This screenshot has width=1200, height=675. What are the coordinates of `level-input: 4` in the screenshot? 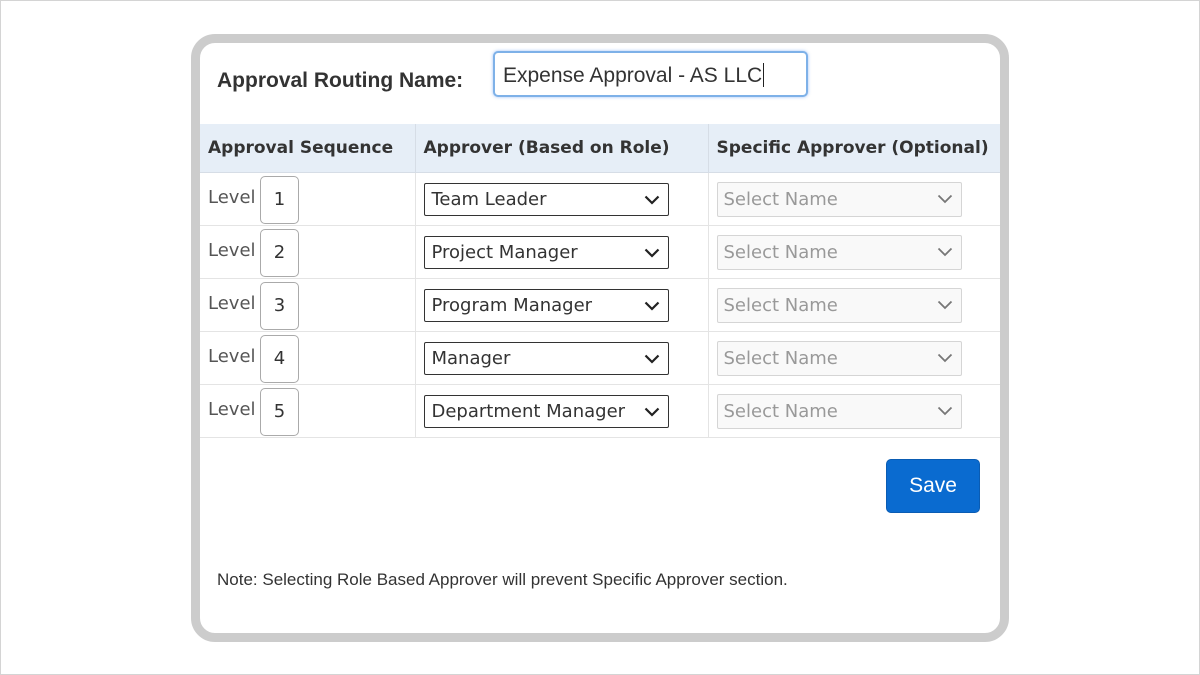 It's located at (279, 359).